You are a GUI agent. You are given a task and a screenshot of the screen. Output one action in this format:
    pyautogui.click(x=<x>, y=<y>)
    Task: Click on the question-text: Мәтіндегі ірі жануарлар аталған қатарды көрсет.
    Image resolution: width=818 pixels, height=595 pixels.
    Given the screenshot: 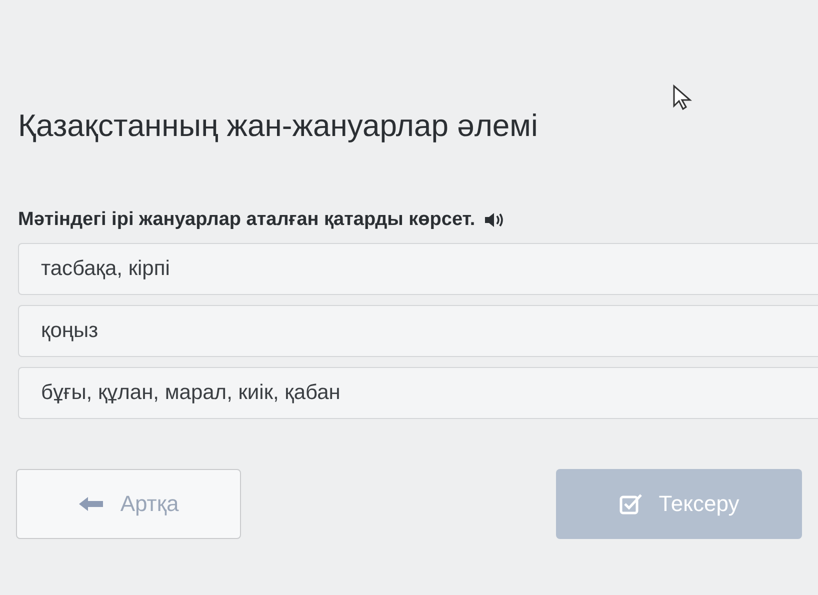 What is the action you would take?
    pyautogui.click(x=247, y=220)
    